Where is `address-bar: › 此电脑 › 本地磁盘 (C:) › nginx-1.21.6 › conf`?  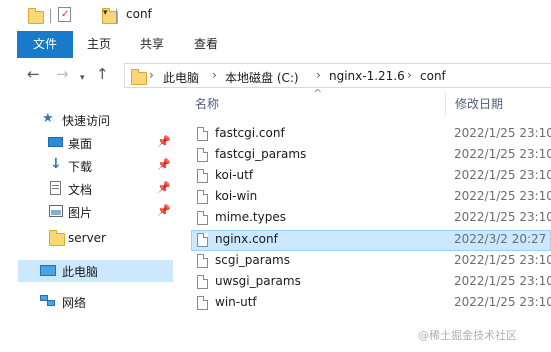
address-bar: › 此电脑 › 本地磁盘 (C:) › nginx-1.21.6 › conf is located at coordinates (337, 75).